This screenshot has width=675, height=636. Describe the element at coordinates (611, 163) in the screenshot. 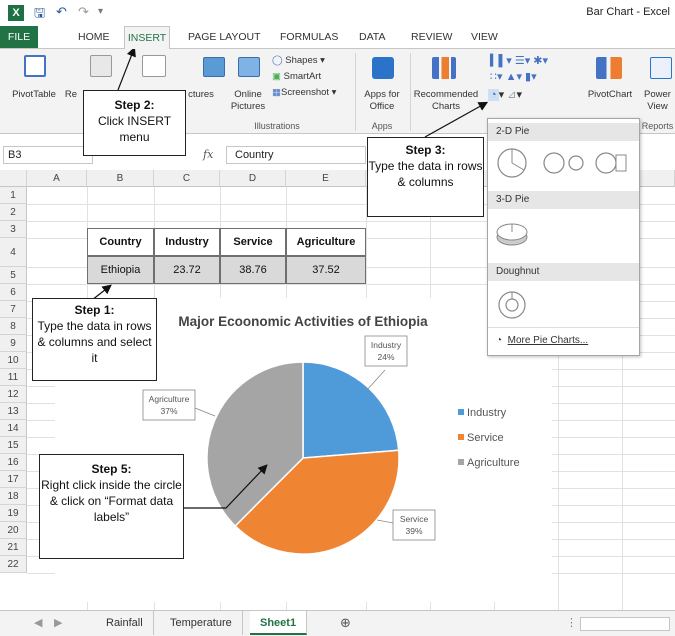

I see `bar-of-pie-option` at that location.